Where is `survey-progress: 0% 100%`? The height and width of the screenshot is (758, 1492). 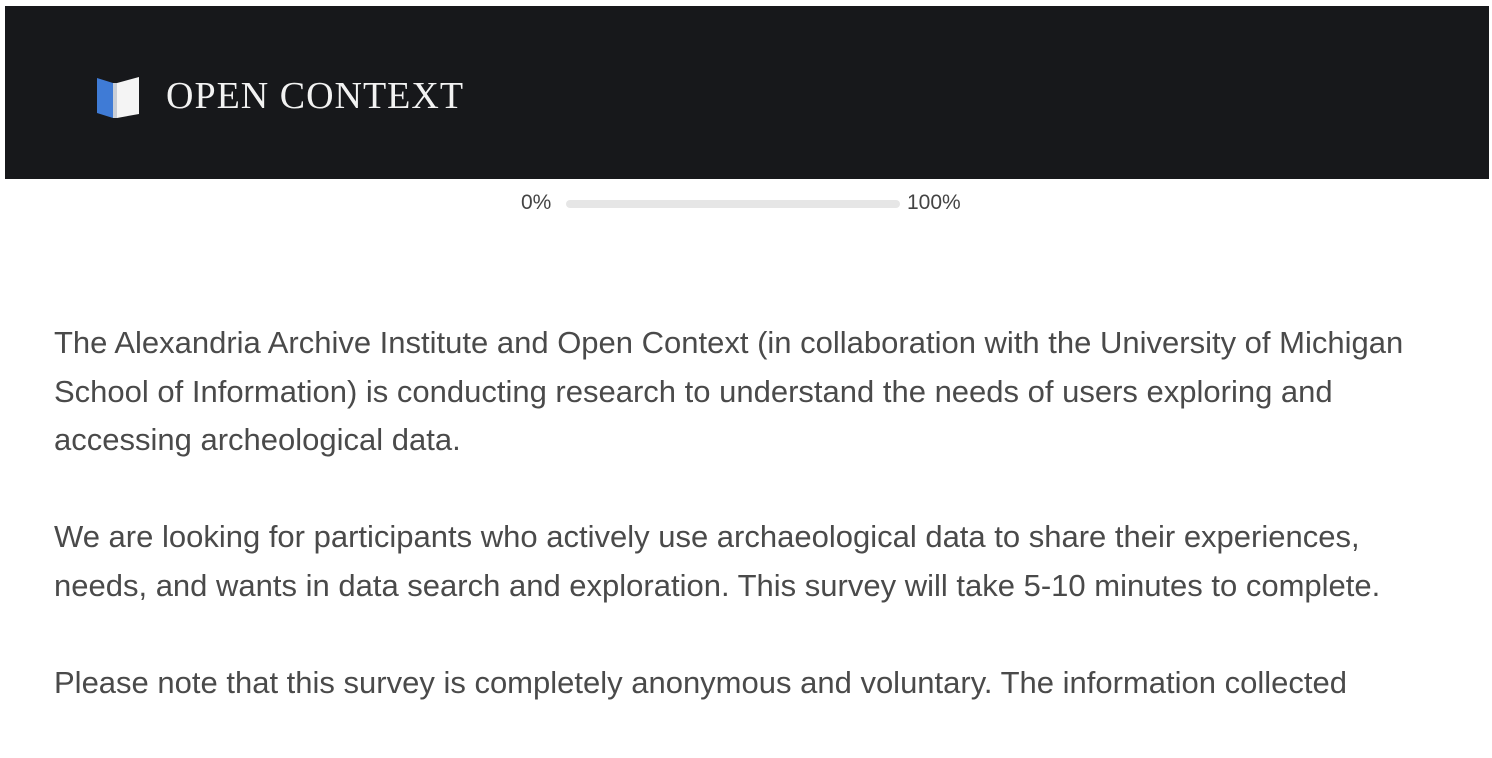 survey-progress: 0% 100% is located at coordinates (746, 204).